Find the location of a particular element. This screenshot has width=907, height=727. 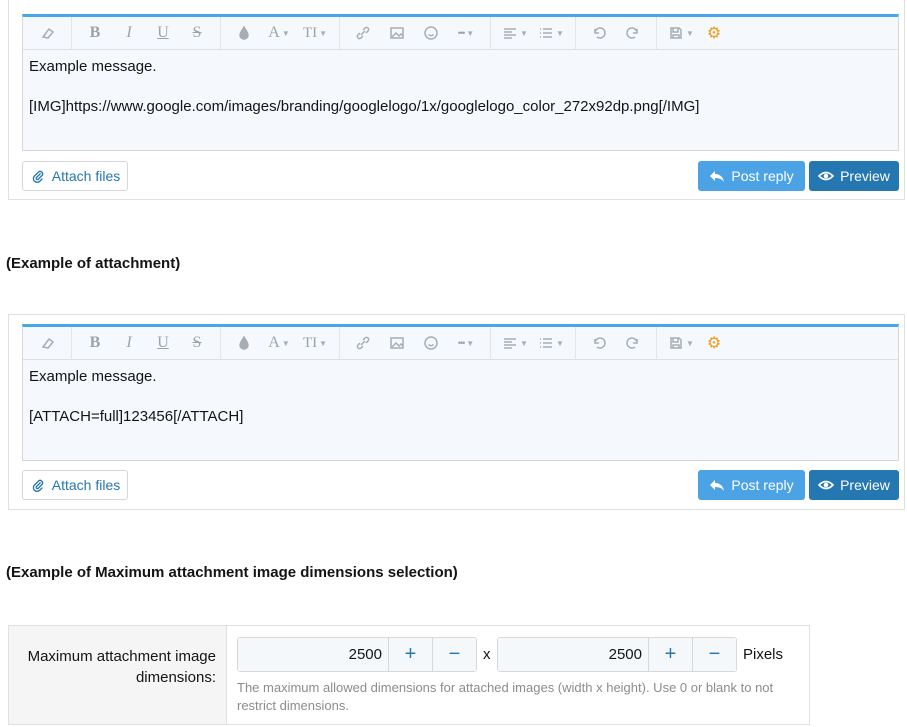

height-stepper: + − is located at coordinates (617, 654).